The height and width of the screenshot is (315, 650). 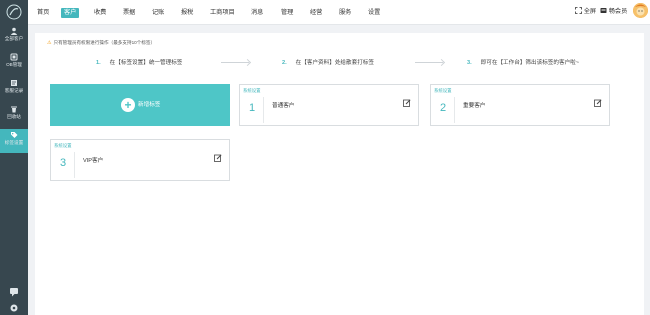 What do you see at coordinates (334, 63) in the screenshot?
I see `step-text: 在【客户资料】处给散套打标签` at bounding box center [334, 63].